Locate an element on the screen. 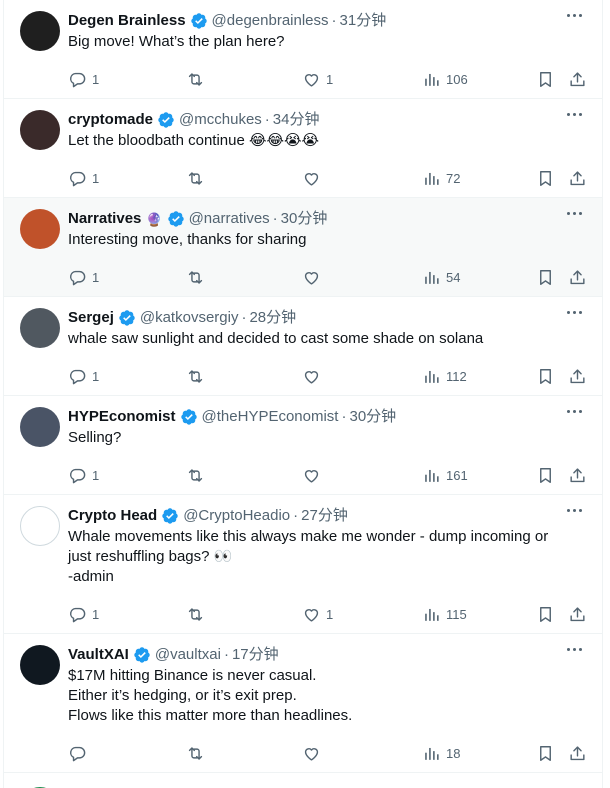  author-handle: @CryptoHeadio is located at coordinates (236, 516).